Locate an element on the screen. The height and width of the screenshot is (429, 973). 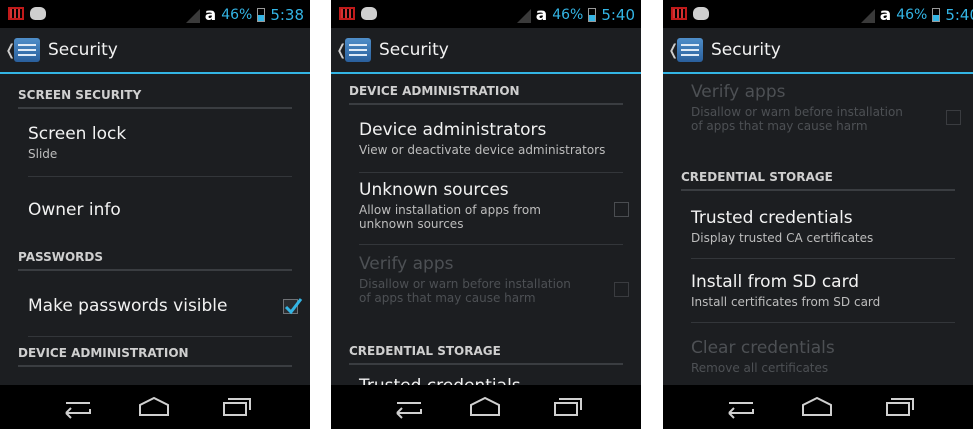
trusted-credentials-item: Trusted credentials is located at coordinates (491, 380).